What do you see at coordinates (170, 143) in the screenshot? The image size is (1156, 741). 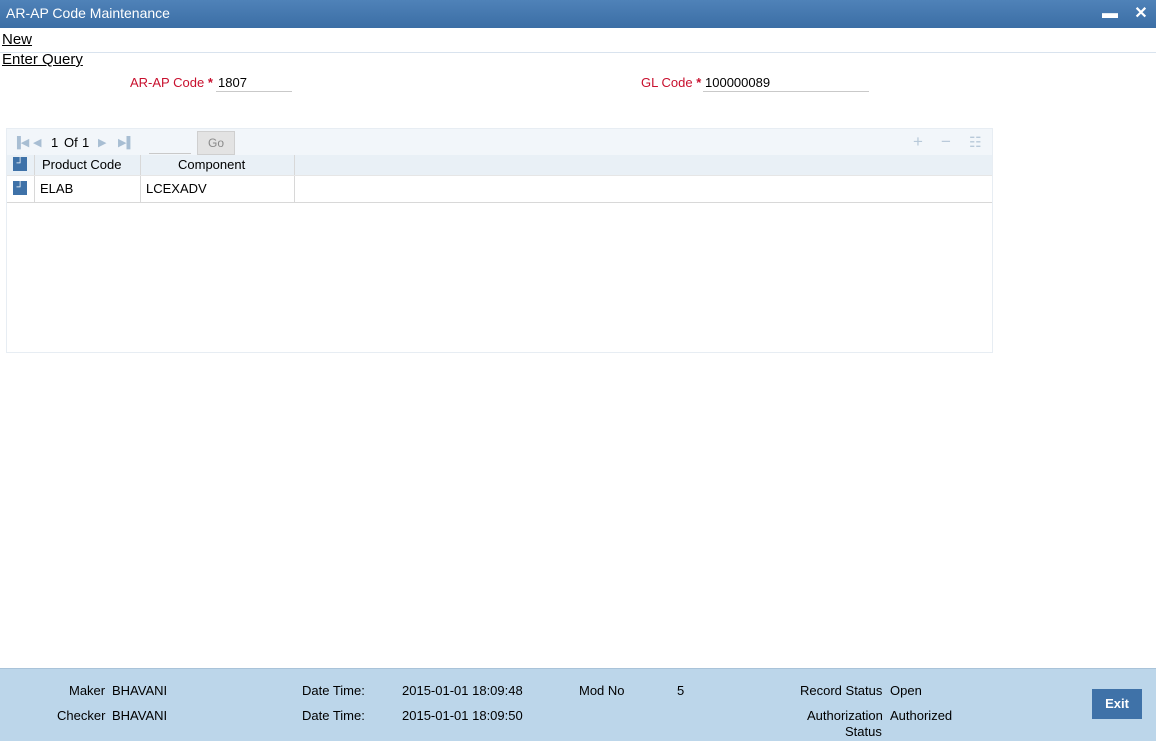 I see `page-number-input` at bounding box center [170, 143].